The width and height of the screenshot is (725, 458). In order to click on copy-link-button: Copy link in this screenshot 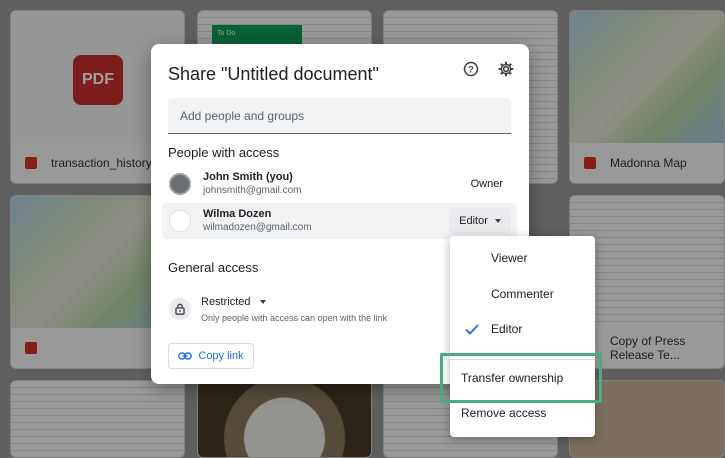, I will do `click(211, 356)`.